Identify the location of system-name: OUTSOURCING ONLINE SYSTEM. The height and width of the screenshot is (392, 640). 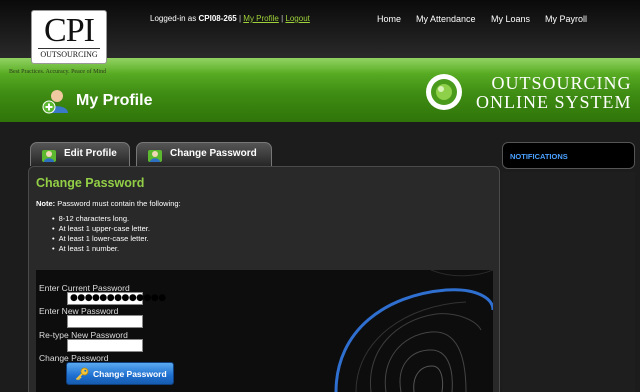
(554, 93).